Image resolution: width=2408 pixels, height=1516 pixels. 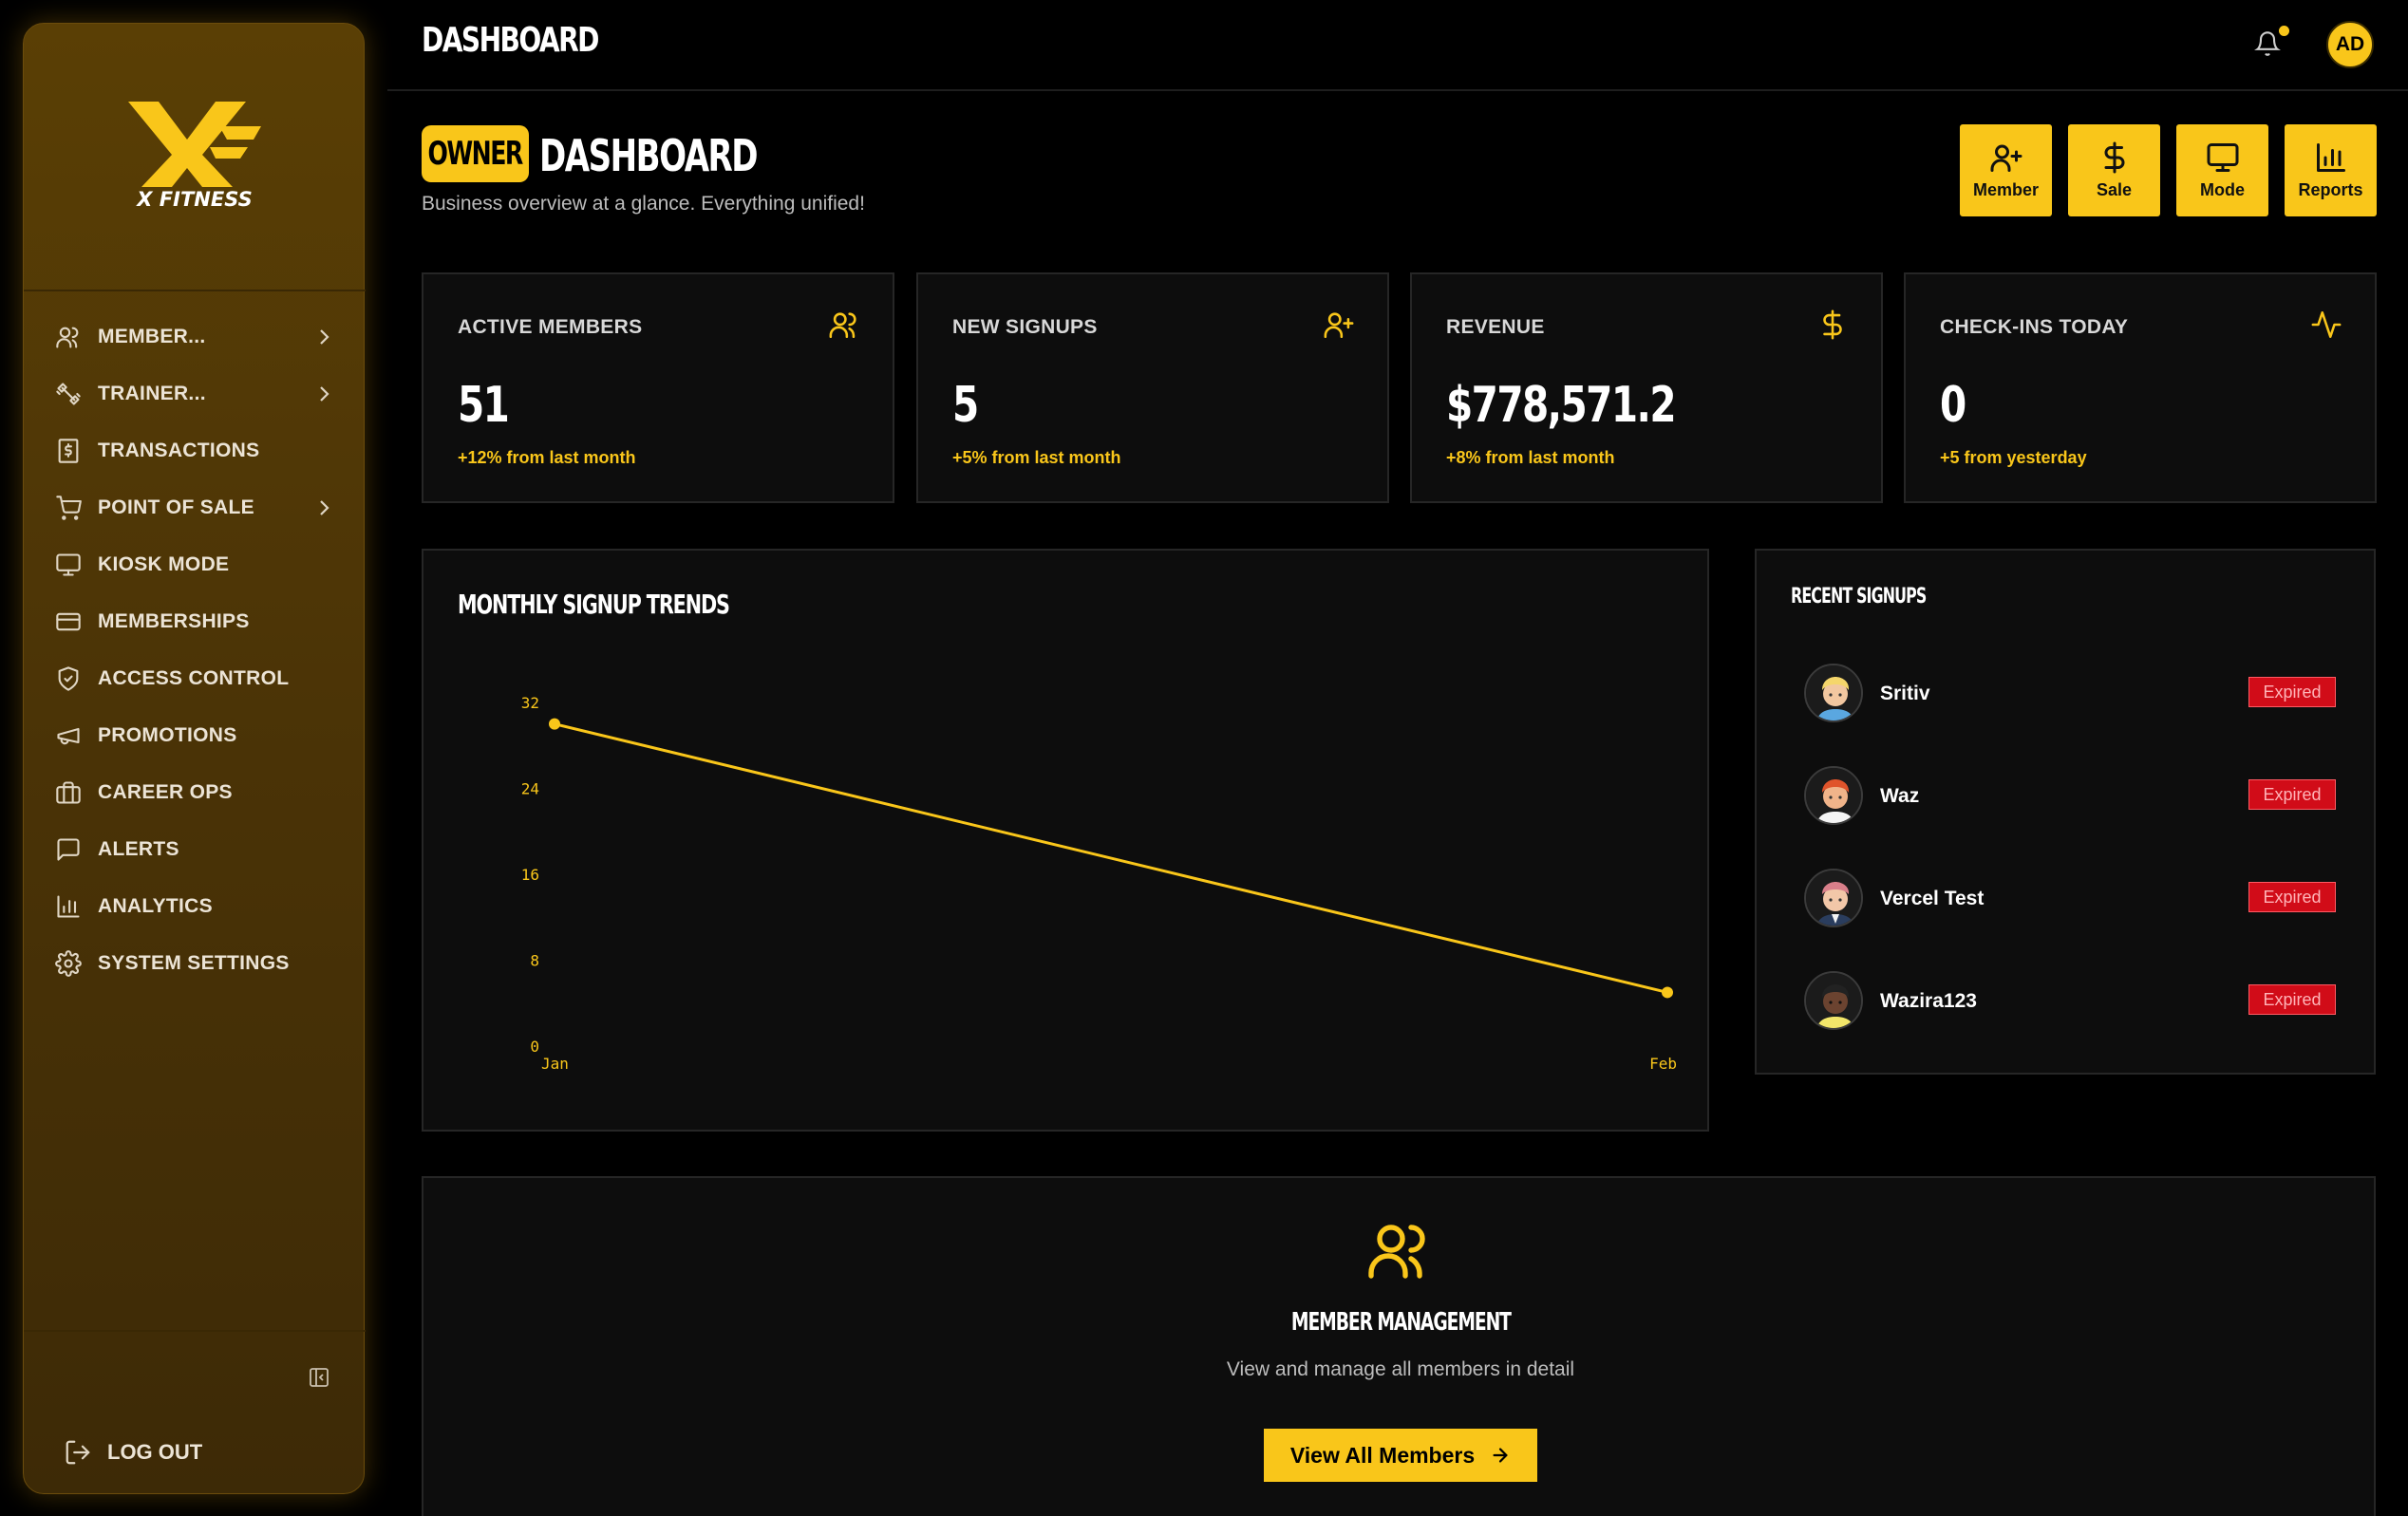 I want to click on signup-name: Vercel Test, so click(x=1932, y=898).